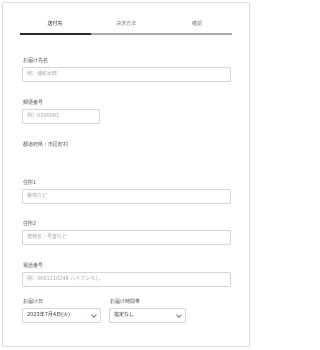  I want to click on address1-label: 住所1, so click(30, 183).